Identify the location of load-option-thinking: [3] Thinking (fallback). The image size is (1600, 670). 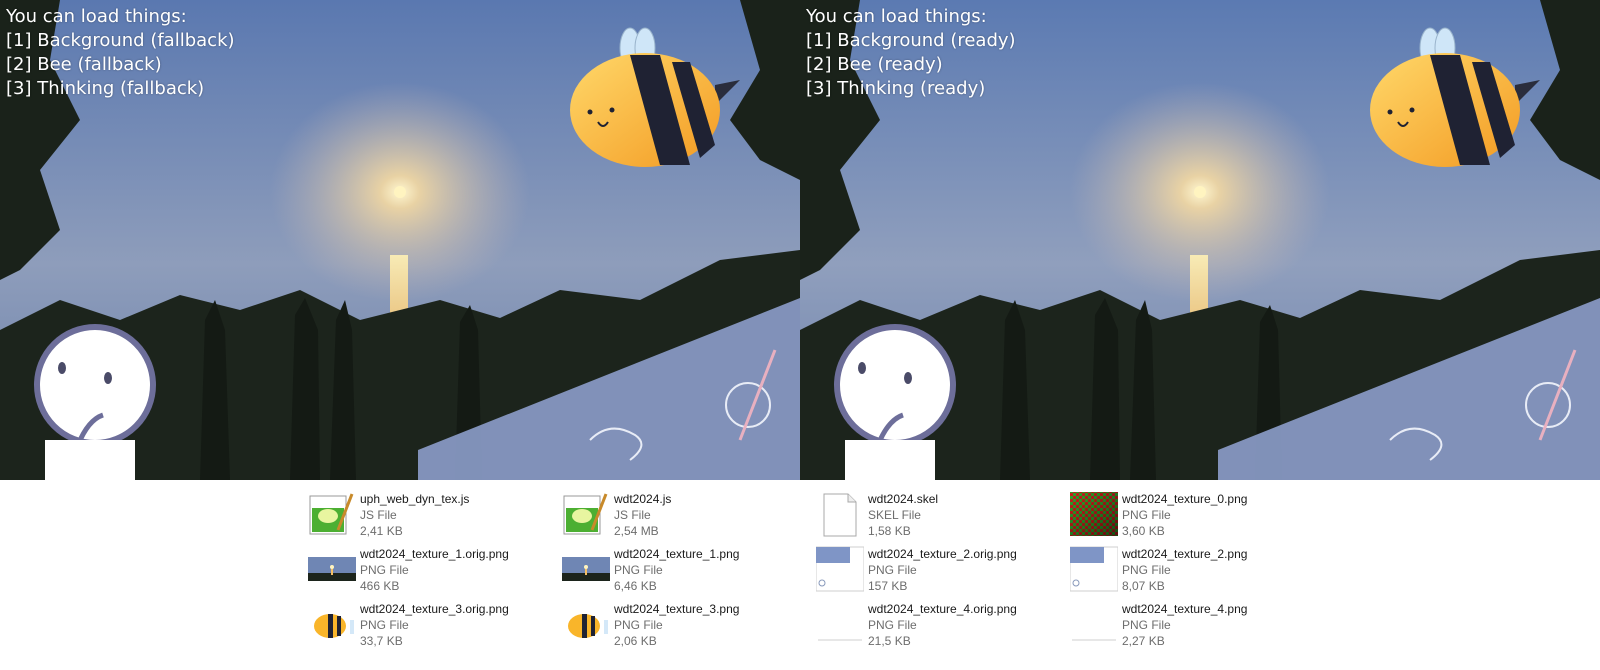
(120, 89).